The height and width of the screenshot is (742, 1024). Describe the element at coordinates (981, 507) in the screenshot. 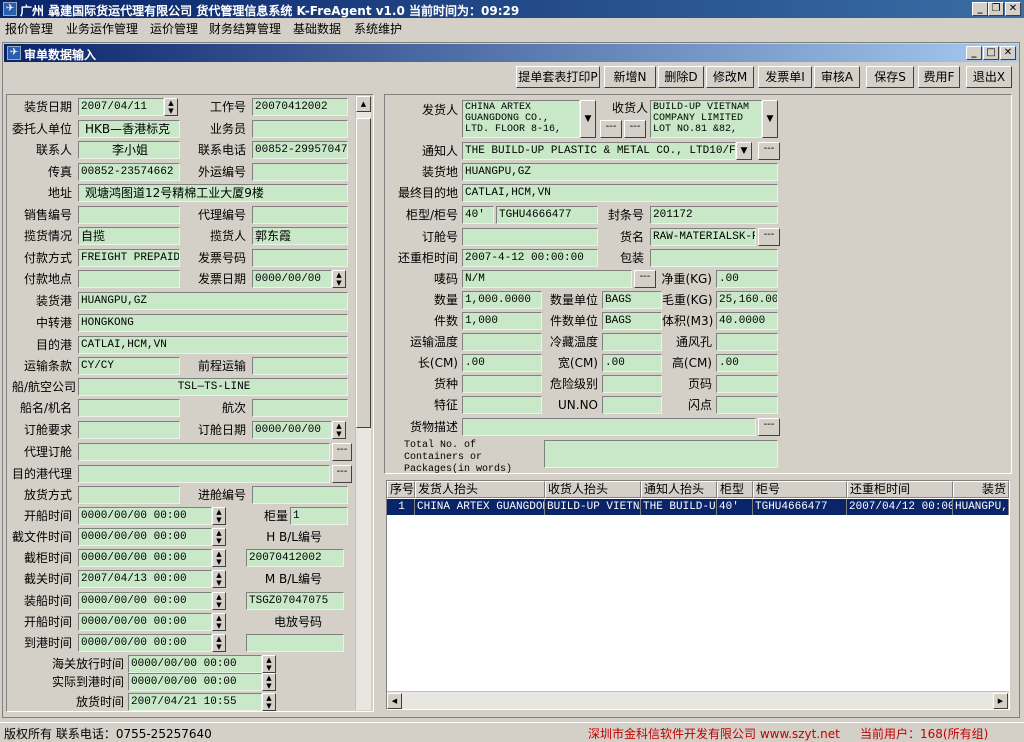

I see `table-row-cell: HUANGPU,G` at that location.